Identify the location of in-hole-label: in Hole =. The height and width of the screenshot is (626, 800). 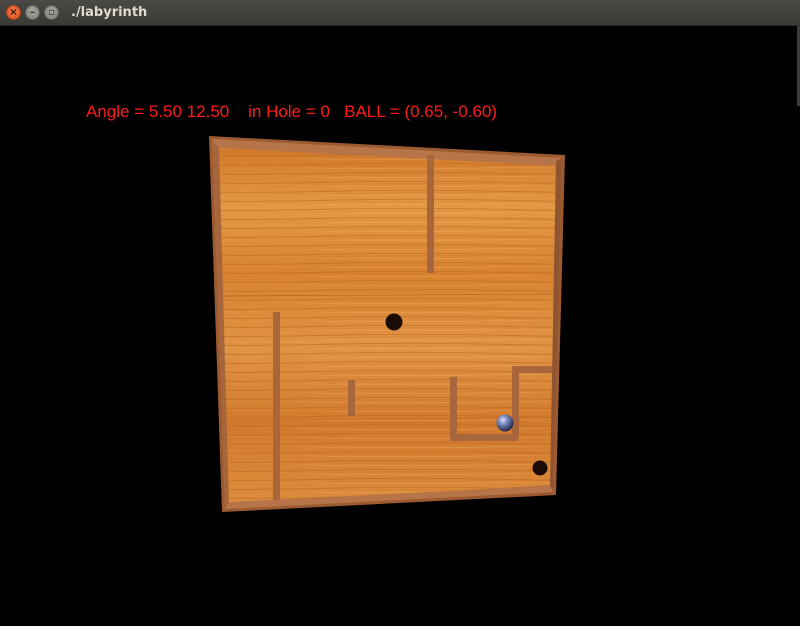
(282, 111).